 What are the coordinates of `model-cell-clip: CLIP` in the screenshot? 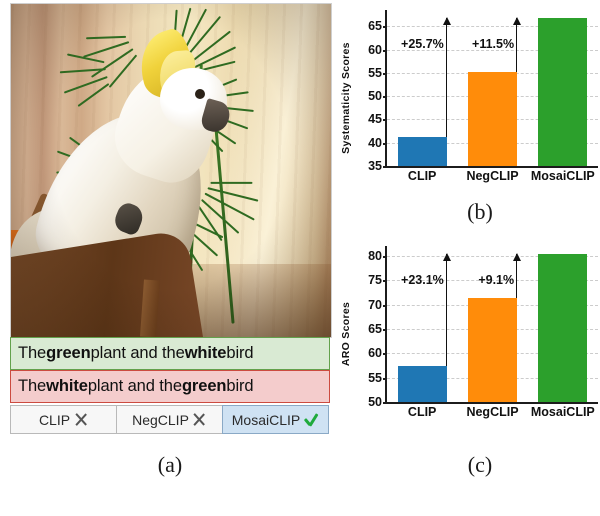 It's located at (63, 419).